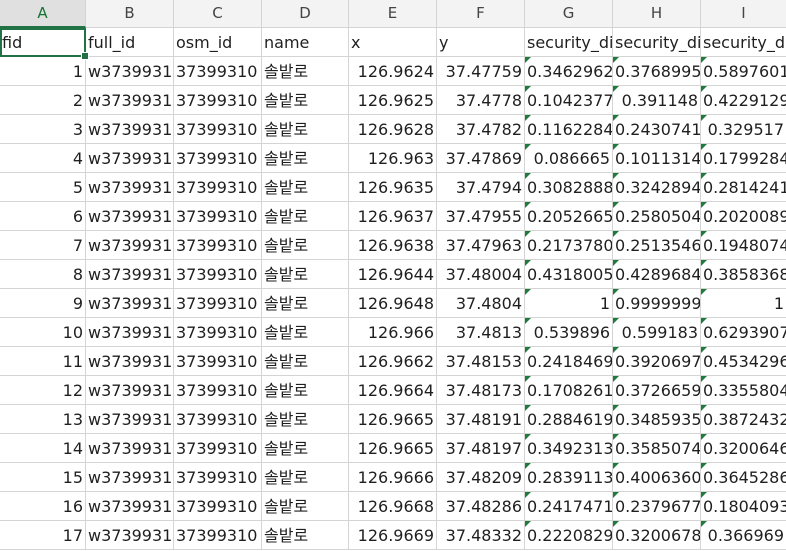 The width and height of the screenshot is (786, 551). I want to click on table-cell: 0.3585074, so click(657, 448).